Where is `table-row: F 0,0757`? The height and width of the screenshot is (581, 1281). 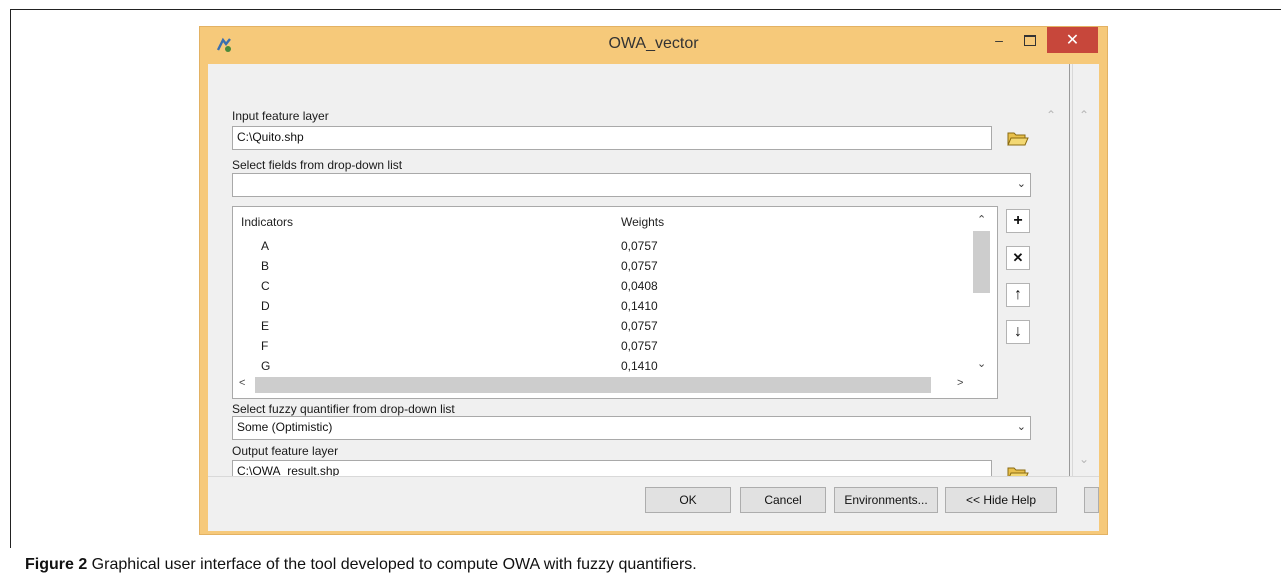
table-row: F 0,0757 is located at coordinates (603, 347).